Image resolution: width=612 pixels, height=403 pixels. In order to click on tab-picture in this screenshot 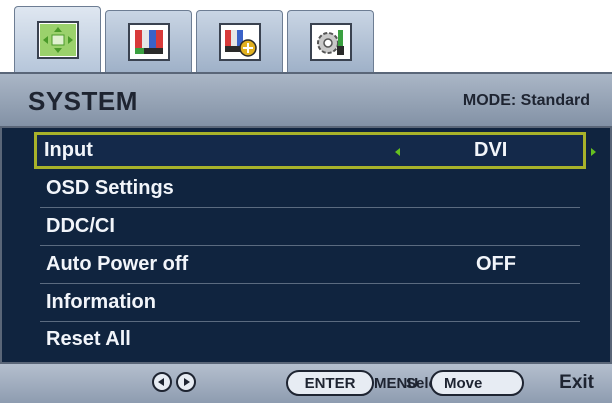, I will do `click(57, 39)`.